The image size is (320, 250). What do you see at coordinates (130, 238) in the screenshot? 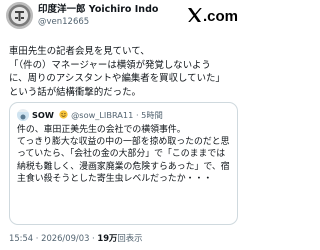
I see `view-count-label: 回表示` at bounding box center [130, 238].